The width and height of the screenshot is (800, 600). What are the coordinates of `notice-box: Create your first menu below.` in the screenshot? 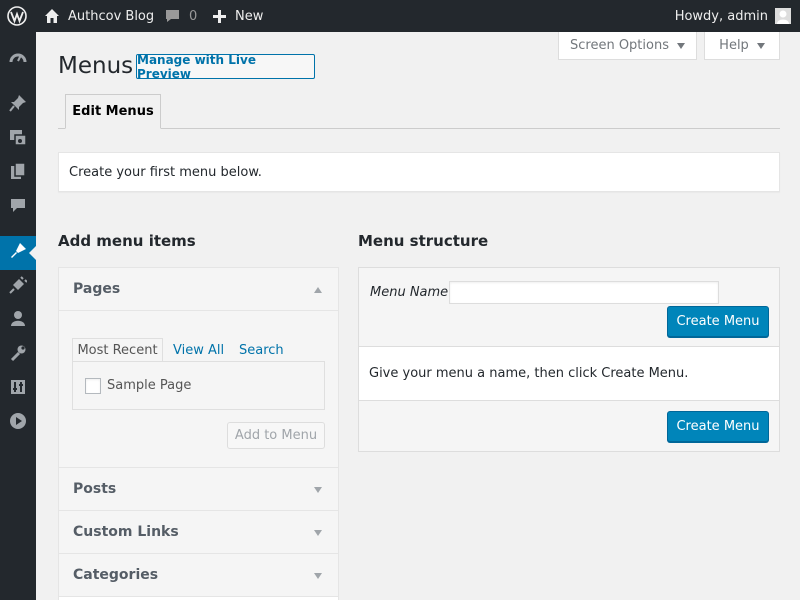 It's located at (419, 172).